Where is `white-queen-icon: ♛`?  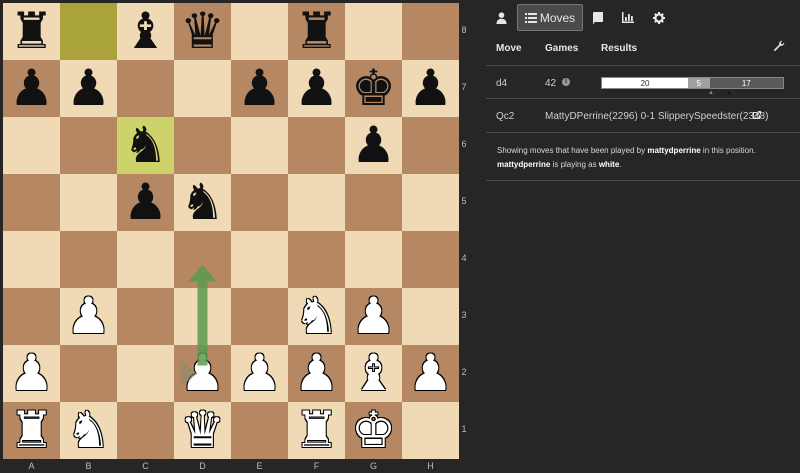 white-queen-icon: ♛ is located at coordinates (202, 430).